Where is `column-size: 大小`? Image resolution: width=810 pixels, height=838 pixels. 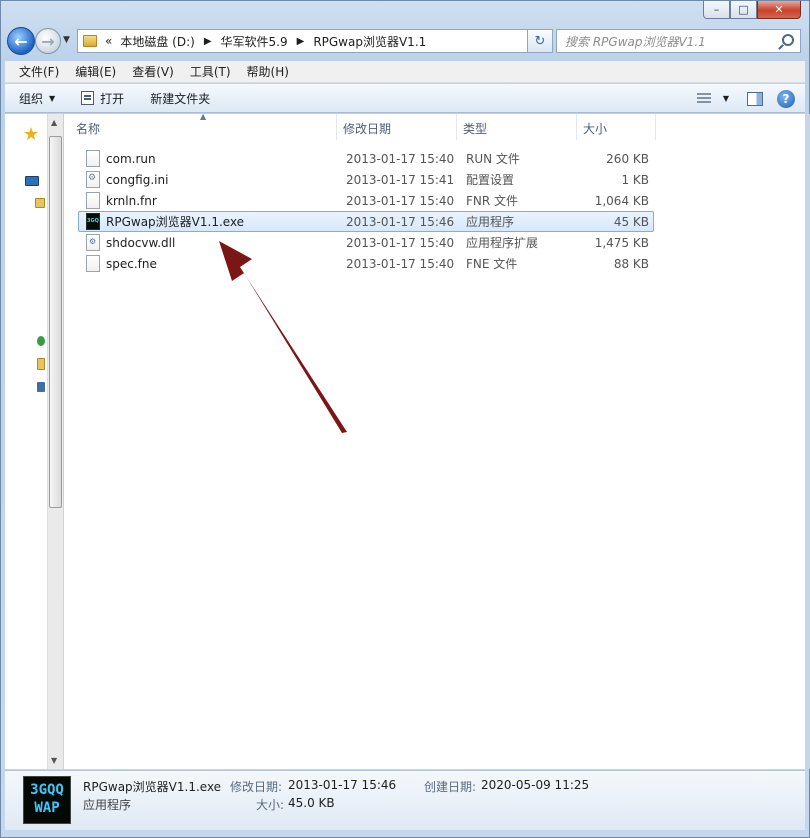 column-size: 大小 is located at coordinates (616, 127).